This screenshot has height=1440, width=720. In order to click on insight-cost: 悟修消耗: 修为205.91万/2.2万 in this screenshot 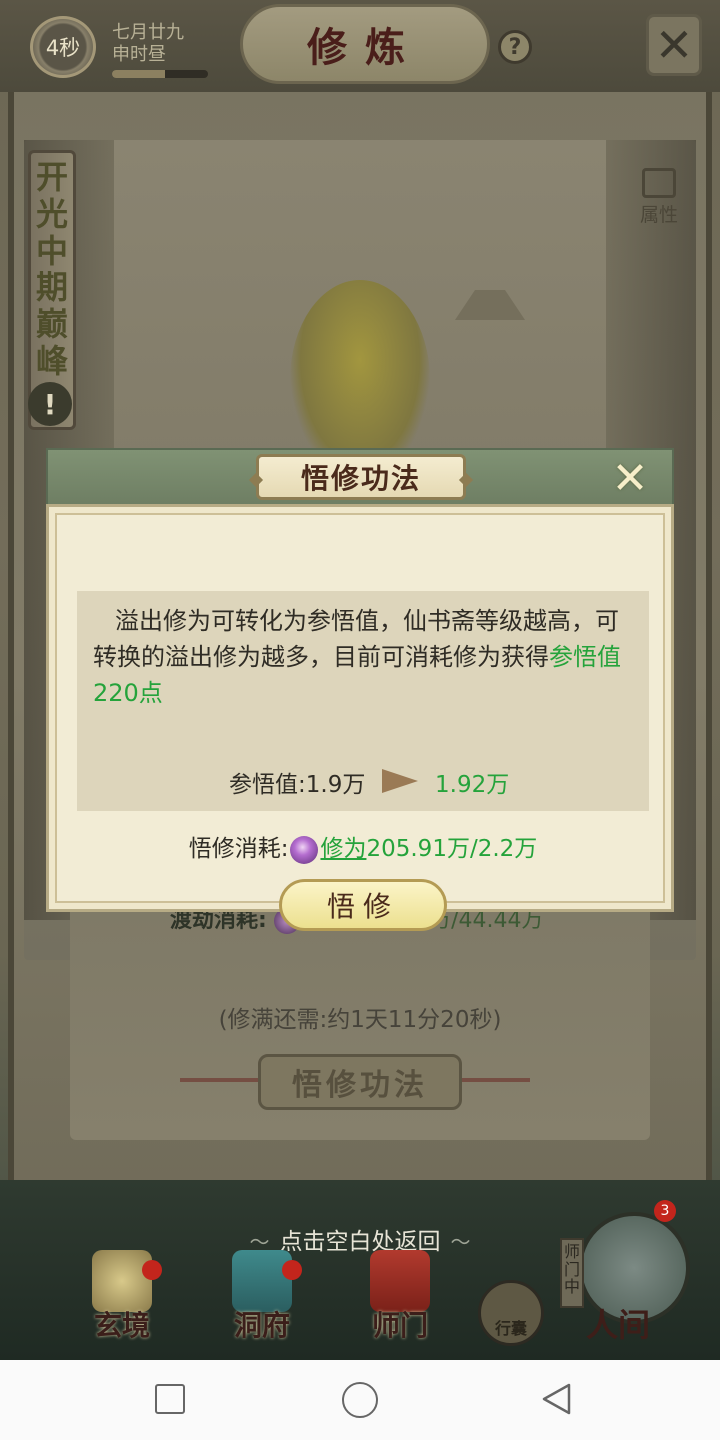, I will do `click(363, 846)`.